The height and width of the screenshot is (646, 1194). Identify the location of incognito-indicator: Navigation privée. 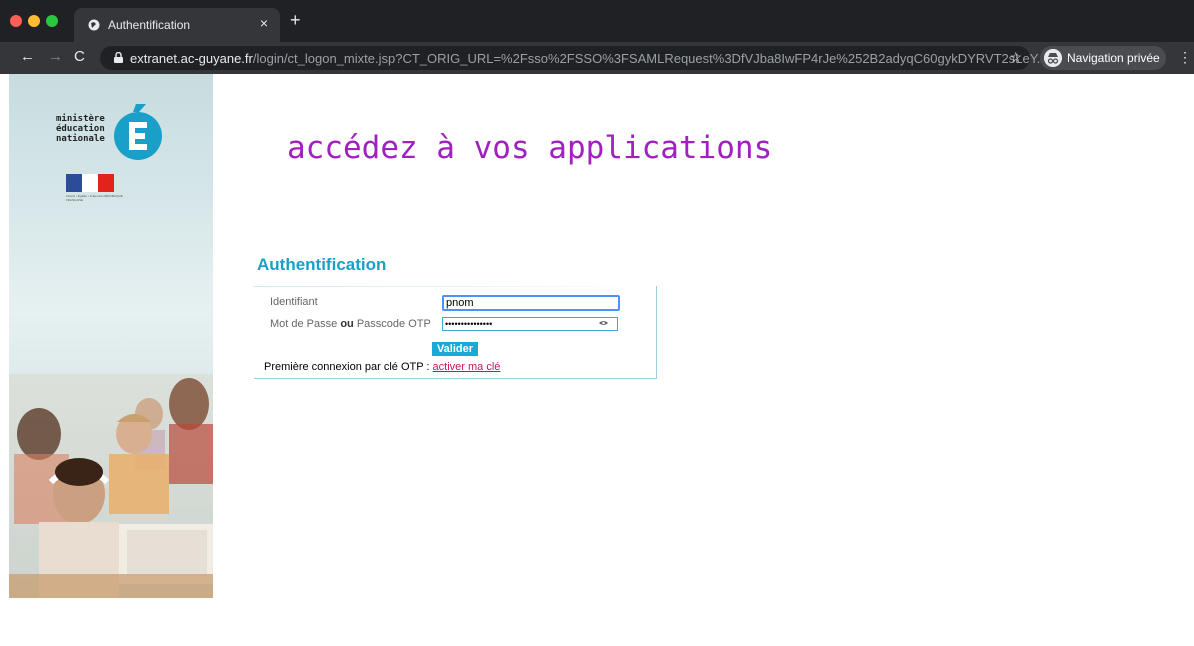
(1103, 58).